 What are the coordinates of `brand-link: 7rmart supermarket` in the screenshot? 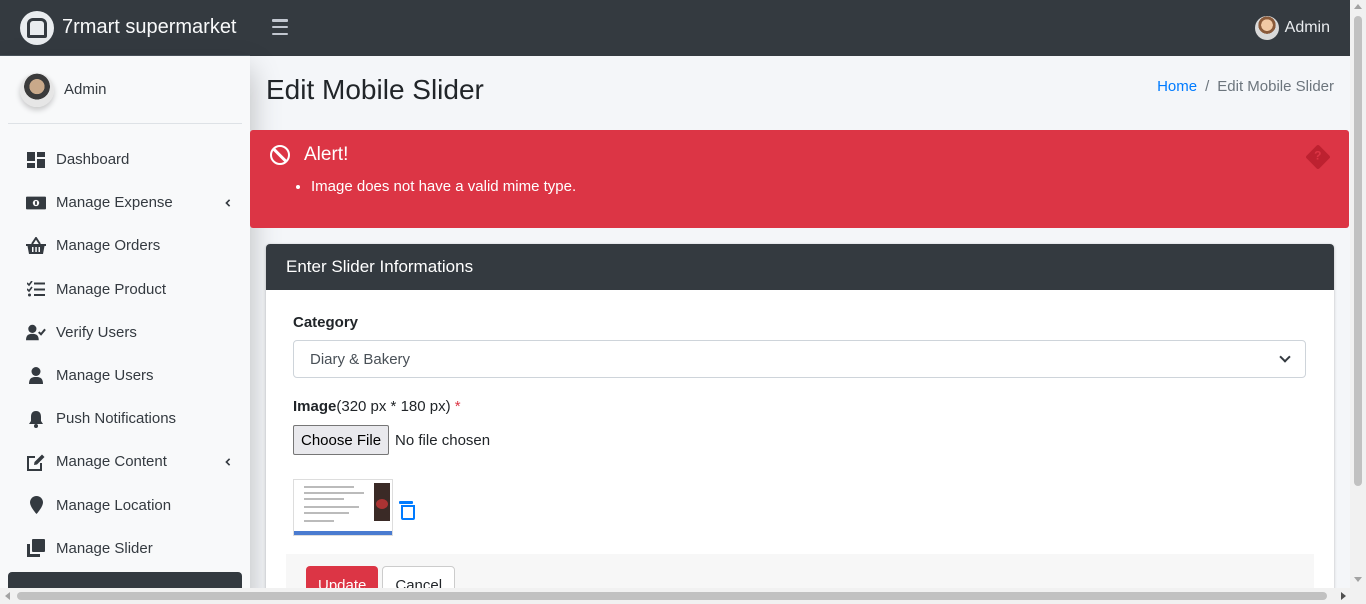 It's located at (125, 28).